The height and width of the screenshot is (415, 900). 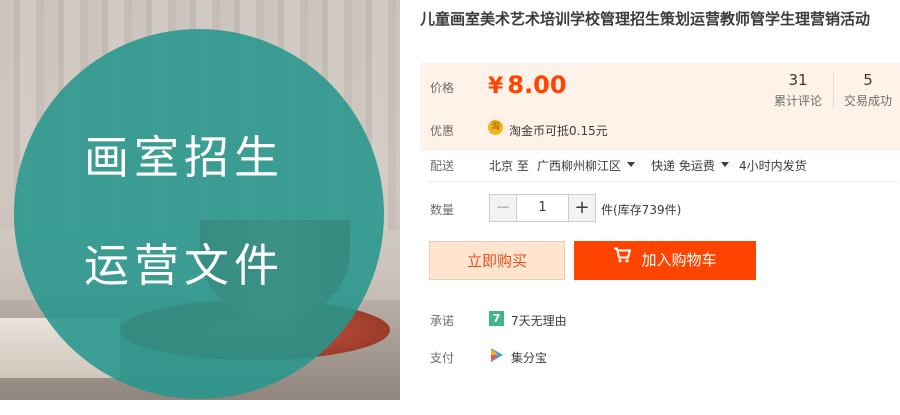 What do you see at coordinates (496, 86) in the screenshot?
I see `currency-symbol: ¥` at bounding box center [496, 86].